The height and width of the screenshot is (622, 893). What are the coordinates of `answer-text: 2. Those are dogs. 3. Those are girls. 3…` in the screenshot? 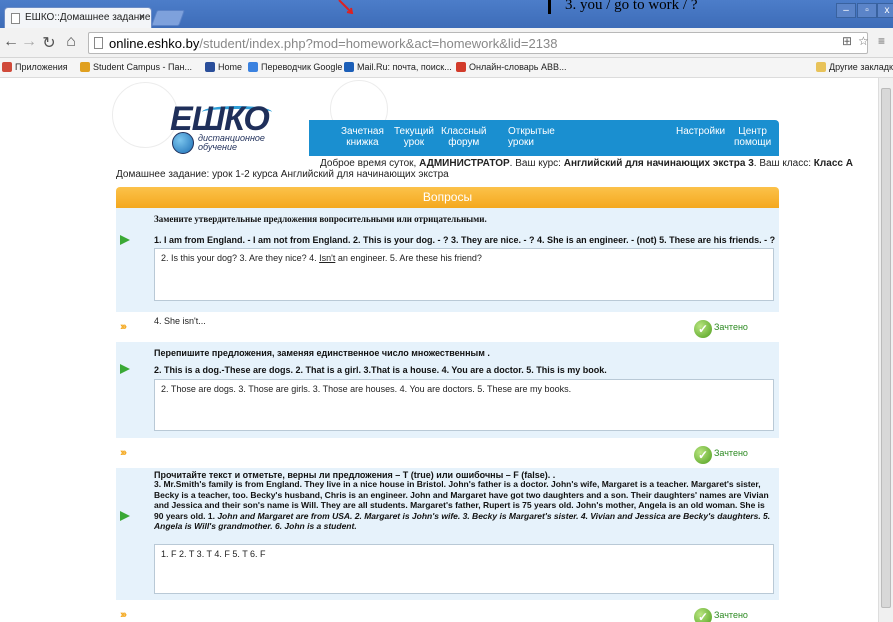 It's located at (464, 405).